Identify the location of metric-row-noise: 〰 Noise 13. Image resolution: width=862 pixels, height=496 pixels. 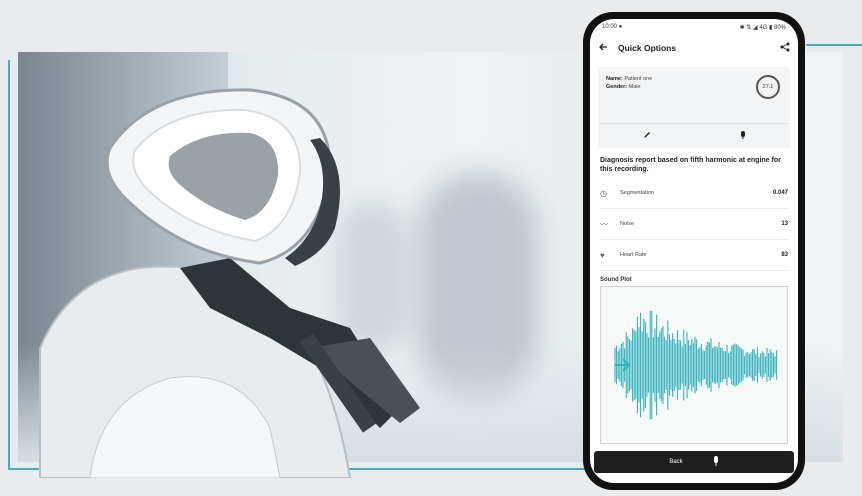
(694, 224).